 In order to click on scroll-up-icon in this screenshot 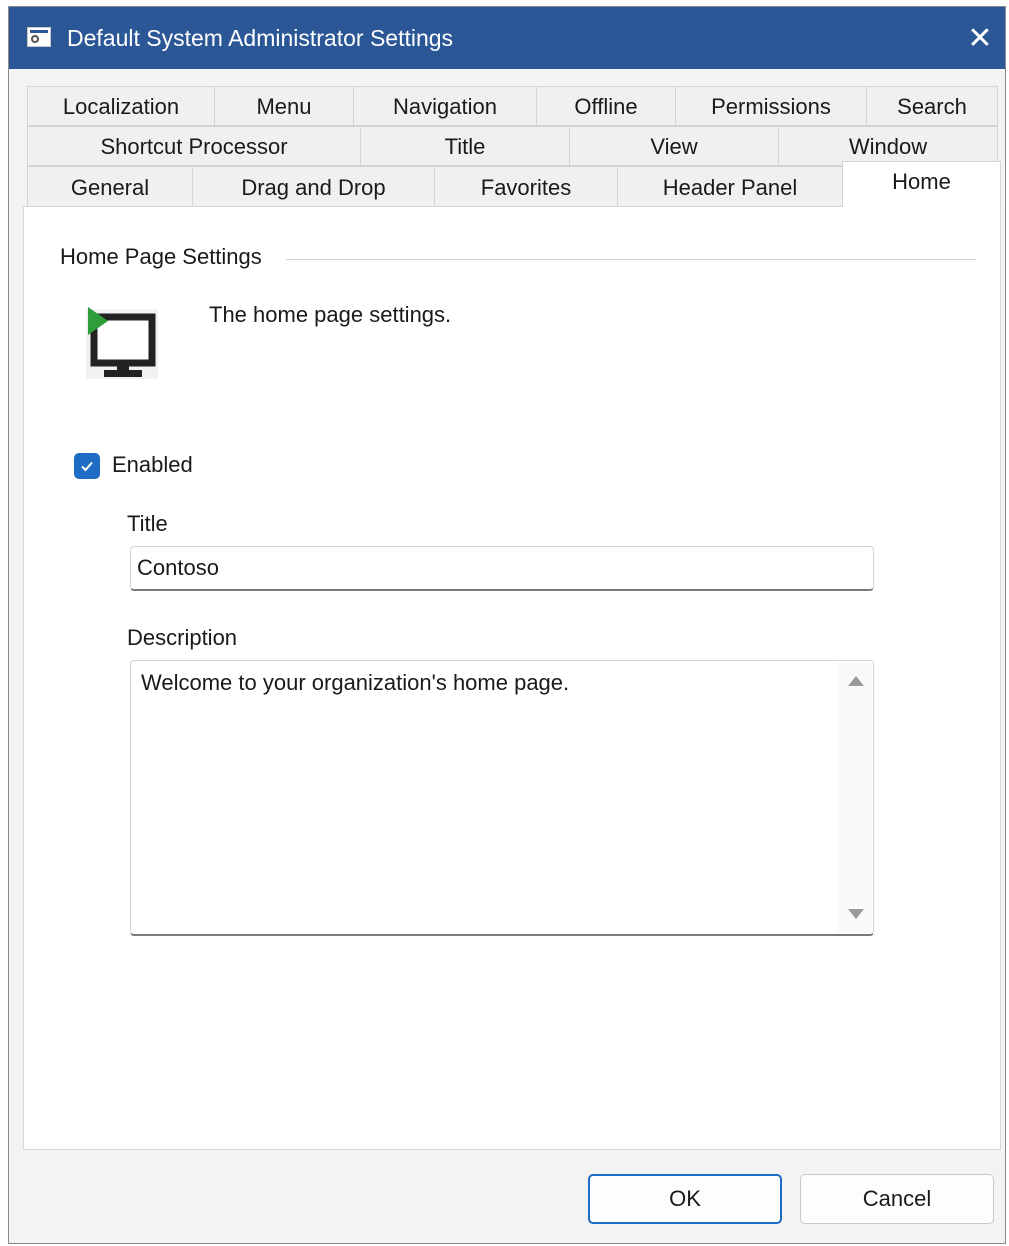, I will do `click(856, 681)`.